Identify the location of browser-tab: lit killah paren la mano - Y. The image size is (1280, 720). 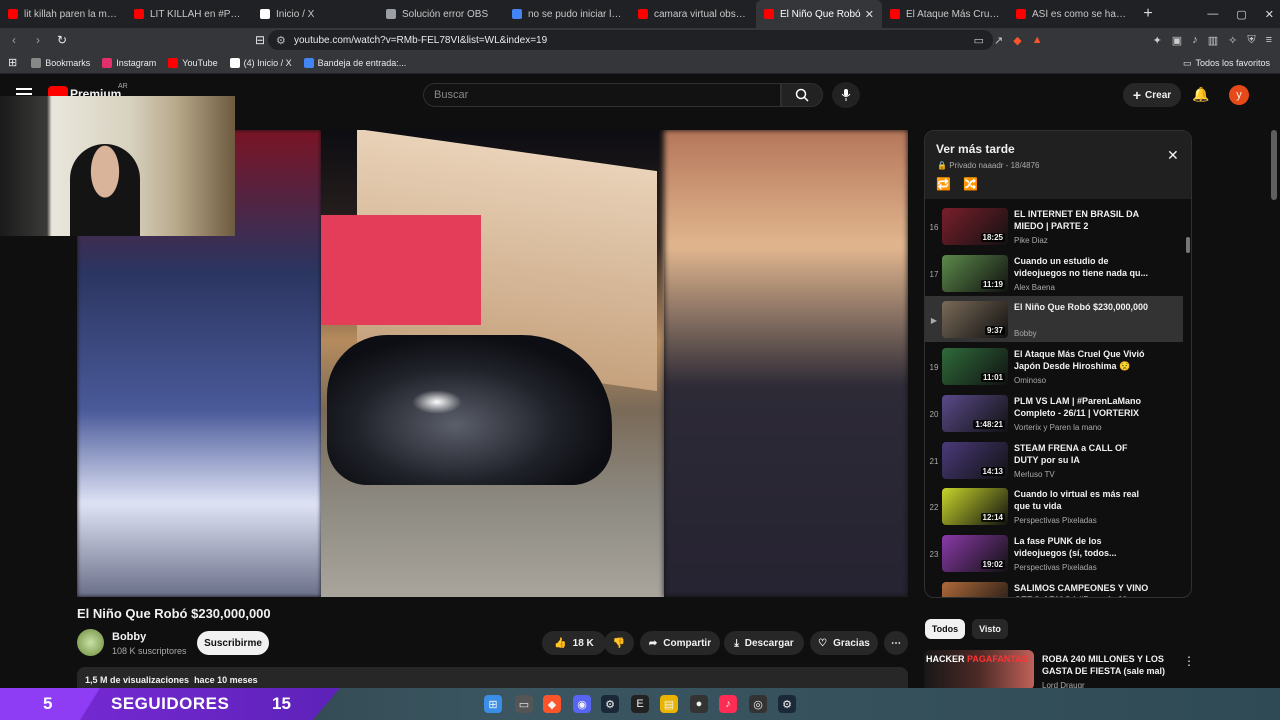
(63, 14).